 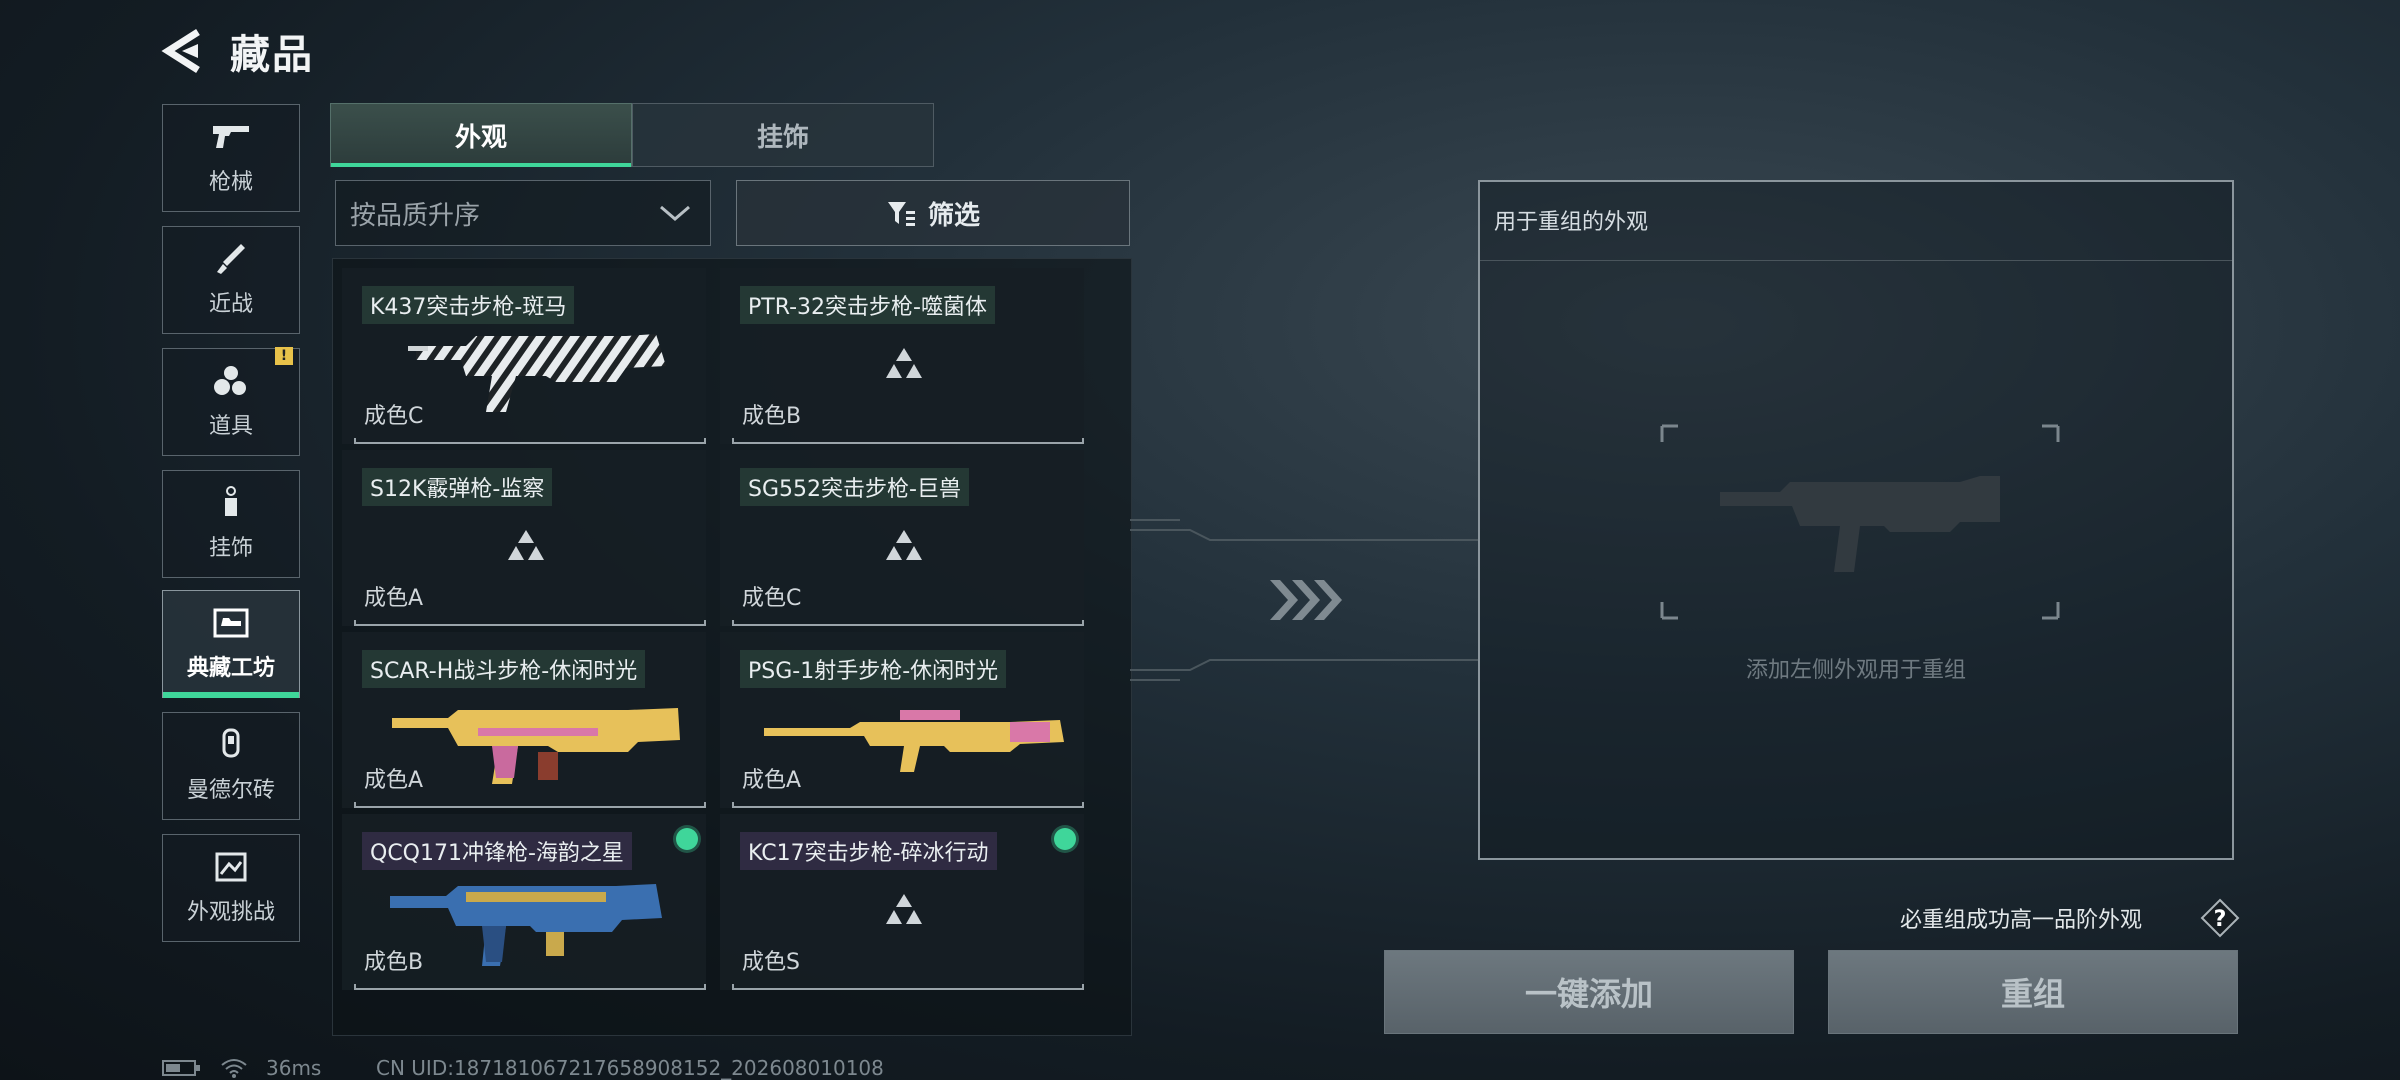 What do you see at coordinates (504, 669) in the screenshot?
I see `skin-name: SCAR-H战斗步枪-休闲时光` at bounding box center [504, 669].